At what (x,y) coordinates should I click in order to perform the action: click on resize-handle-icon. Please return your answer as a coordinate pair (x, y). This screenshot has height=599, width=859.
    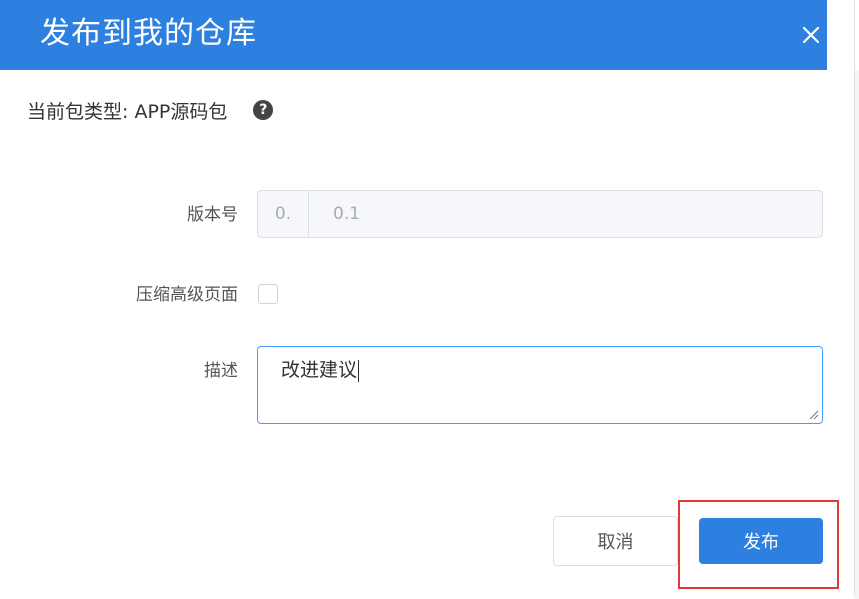
    Looking at the image, I should click on (813, 414).